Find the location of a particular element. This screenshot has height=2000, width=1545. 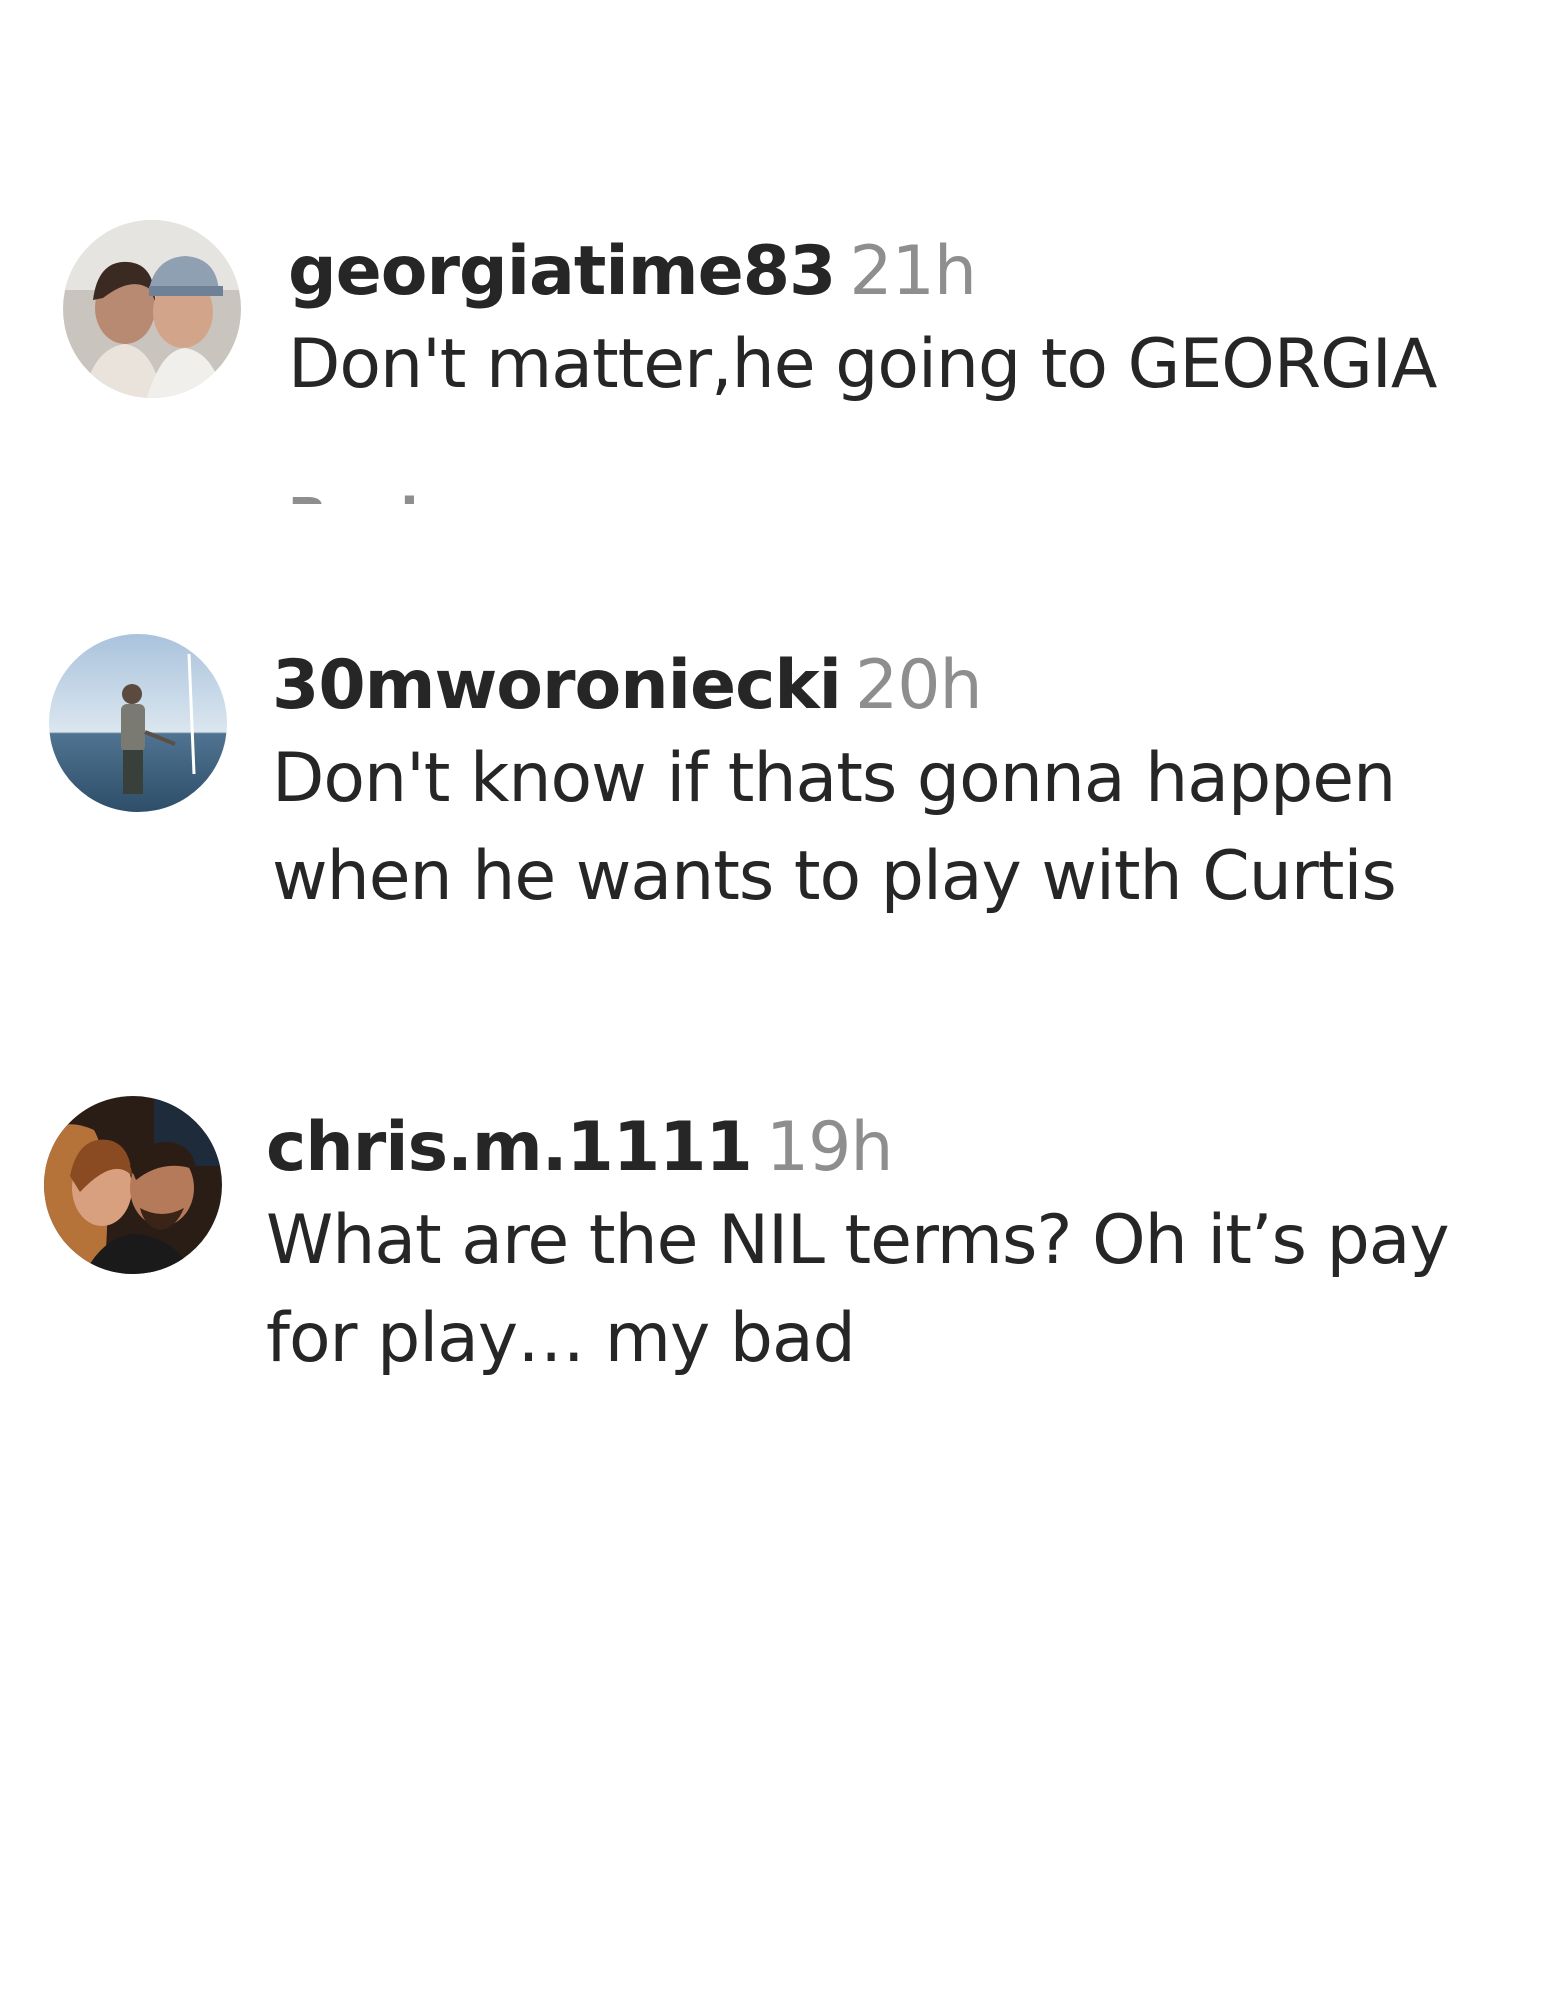

comment-username: georgiatime83 is located at coordinates (562, 271).